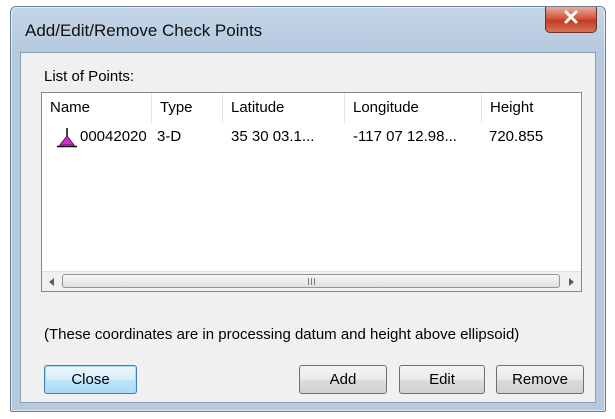 Image resolution: width=615 pixels, height=419 pixels. Describe the element at coordinates (169, 136) in the screenshot. I see `cell-type: 3-D` at that location.